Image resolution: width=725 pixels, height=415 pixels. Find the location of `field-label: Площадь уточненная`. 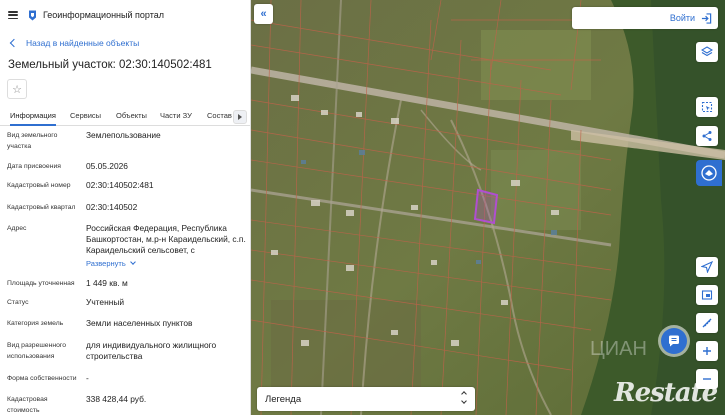

field-label: Площадь уточненная is located at coordinates (41, 283).